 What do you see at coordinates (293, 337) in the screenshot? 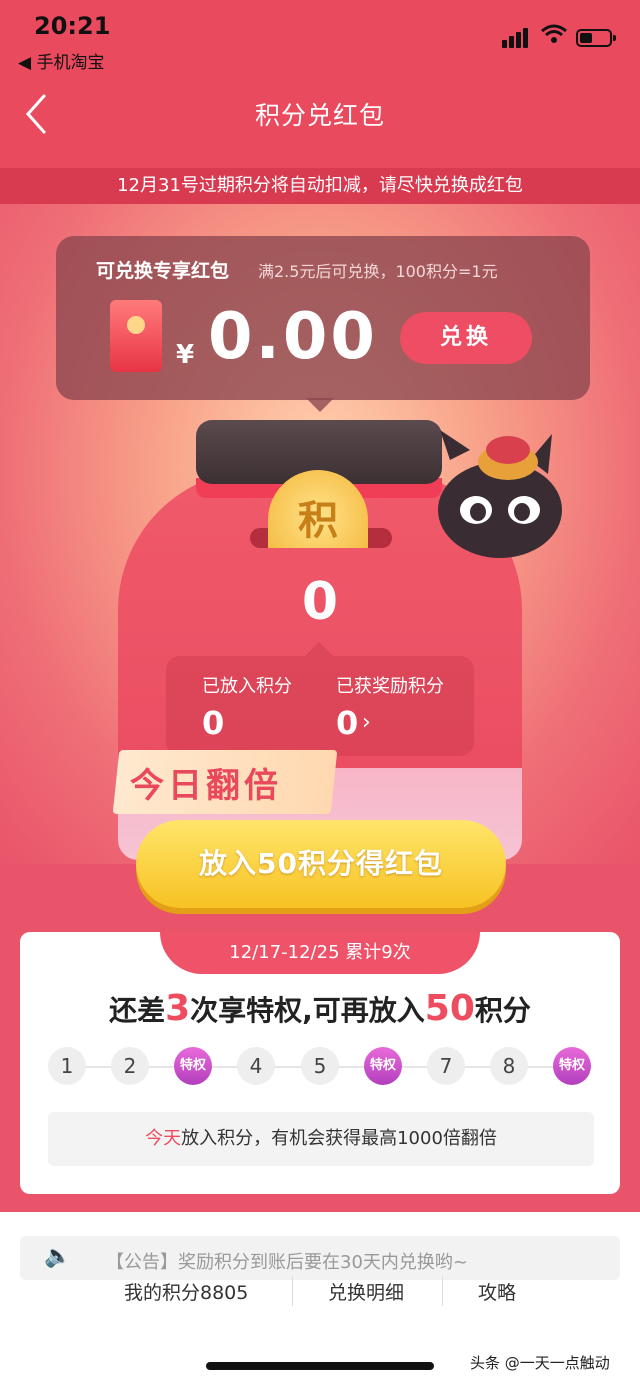
I see `envelope-amount: 0.00` at bounding box center [293, 337].